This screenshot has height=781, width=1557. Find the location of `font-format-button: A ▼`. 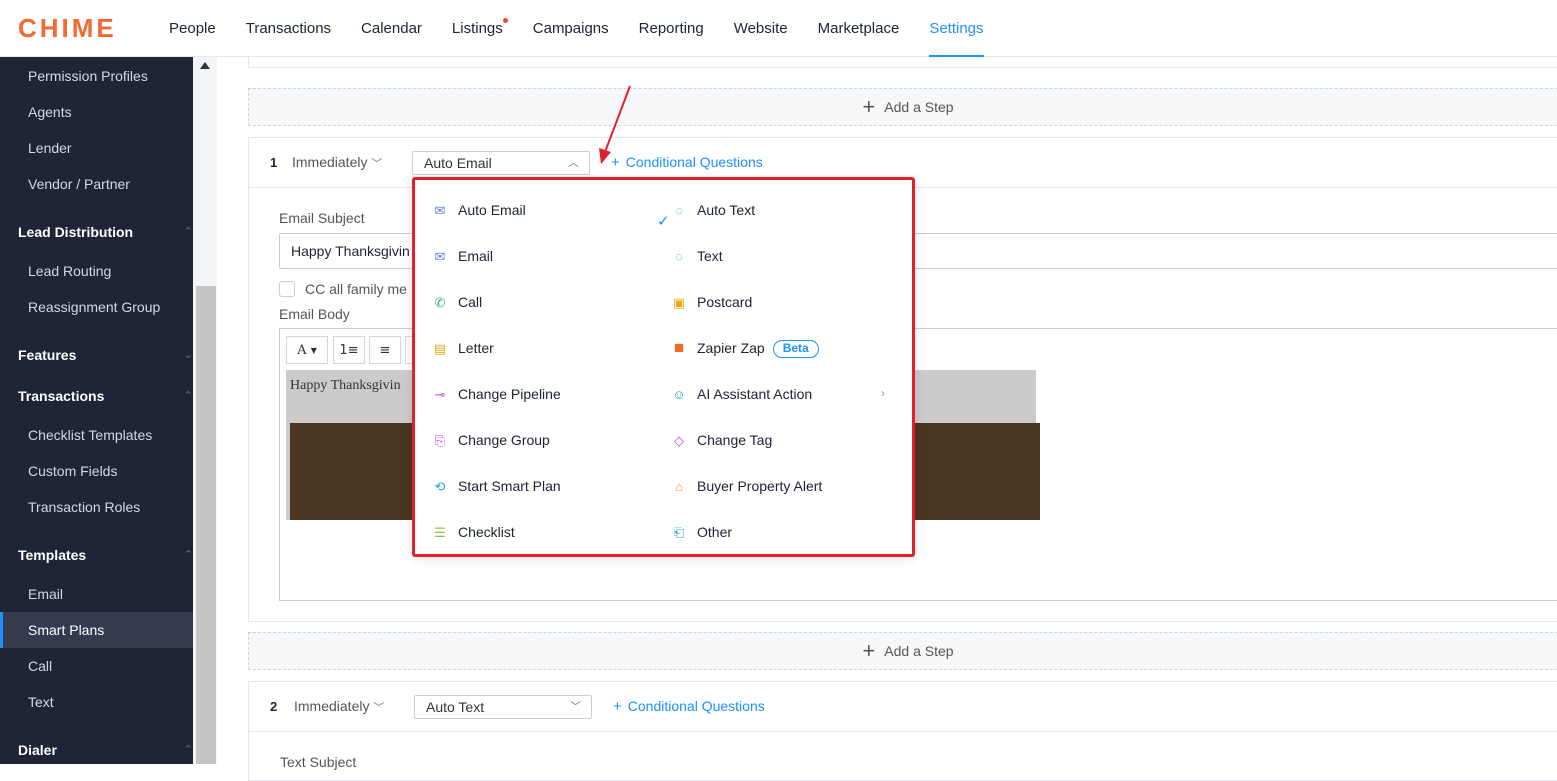

font-format-button: A ▼ is located at coordinates (307, 350).